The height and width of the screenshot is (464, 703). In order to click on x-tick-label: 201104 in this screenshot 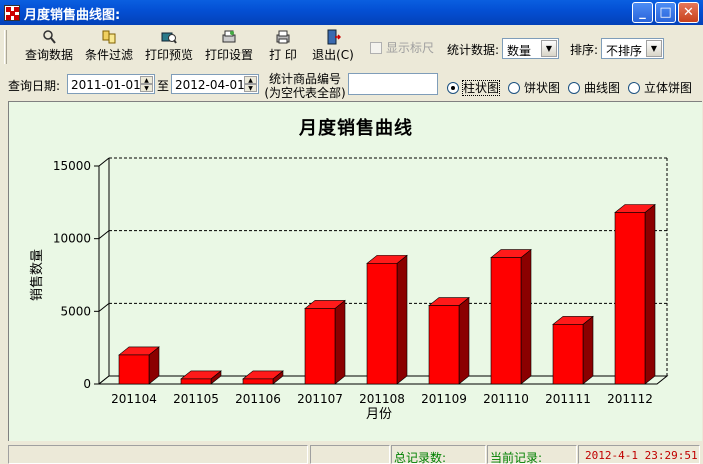, I will do `click(134, 399)`.